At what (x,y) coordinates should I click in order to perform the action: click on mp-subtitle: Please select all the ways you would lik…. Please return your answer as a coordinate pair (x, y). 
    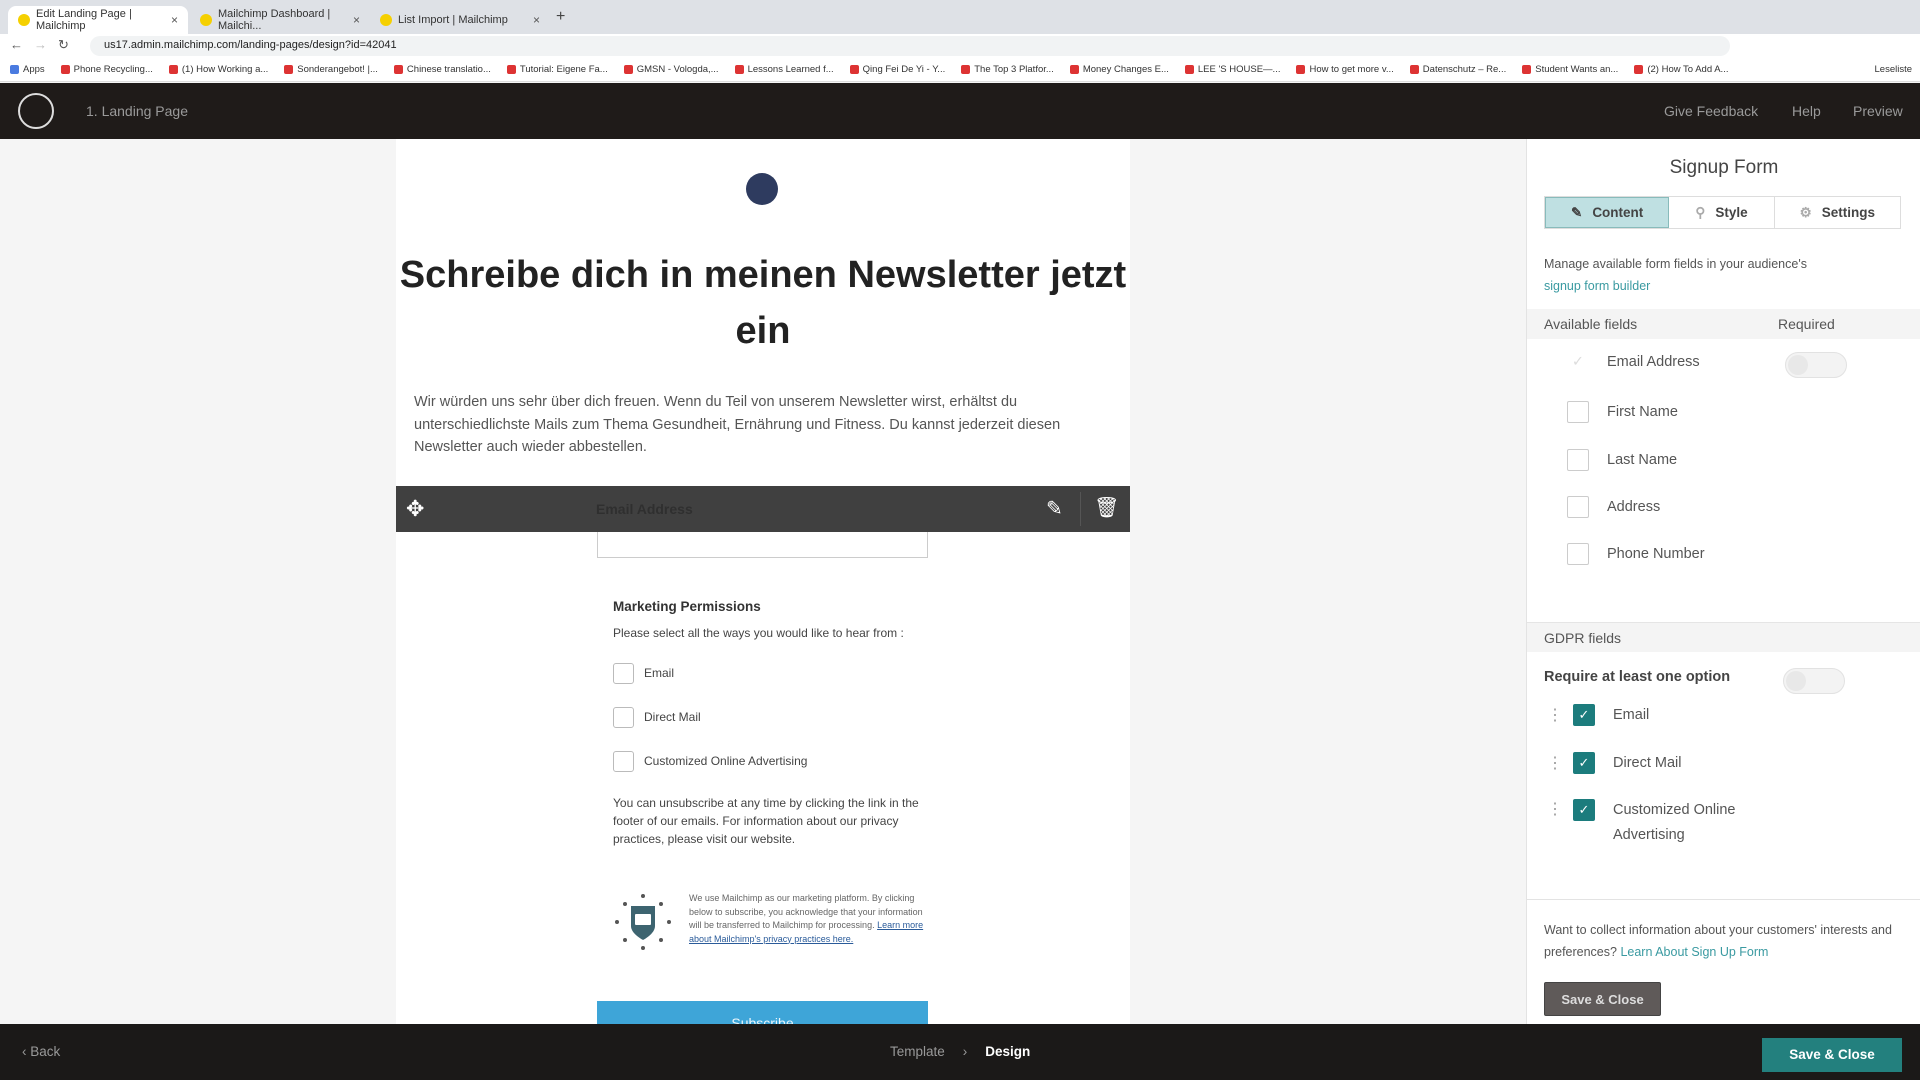
    Looking at the image, I should click on (758, 633).